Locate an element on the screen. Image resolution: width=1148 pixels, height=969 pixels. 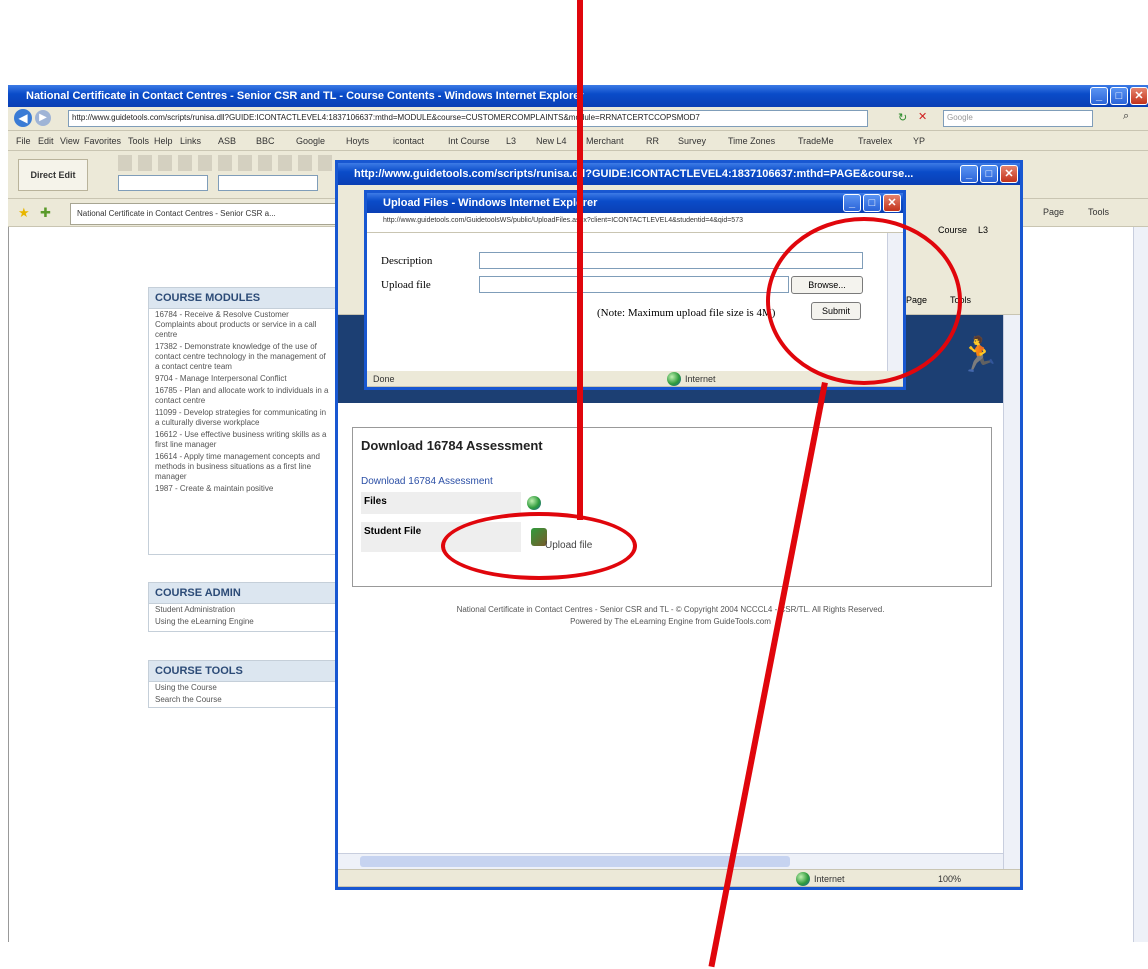
popup-maximize-button: □ is located at coordinates (989, 174).